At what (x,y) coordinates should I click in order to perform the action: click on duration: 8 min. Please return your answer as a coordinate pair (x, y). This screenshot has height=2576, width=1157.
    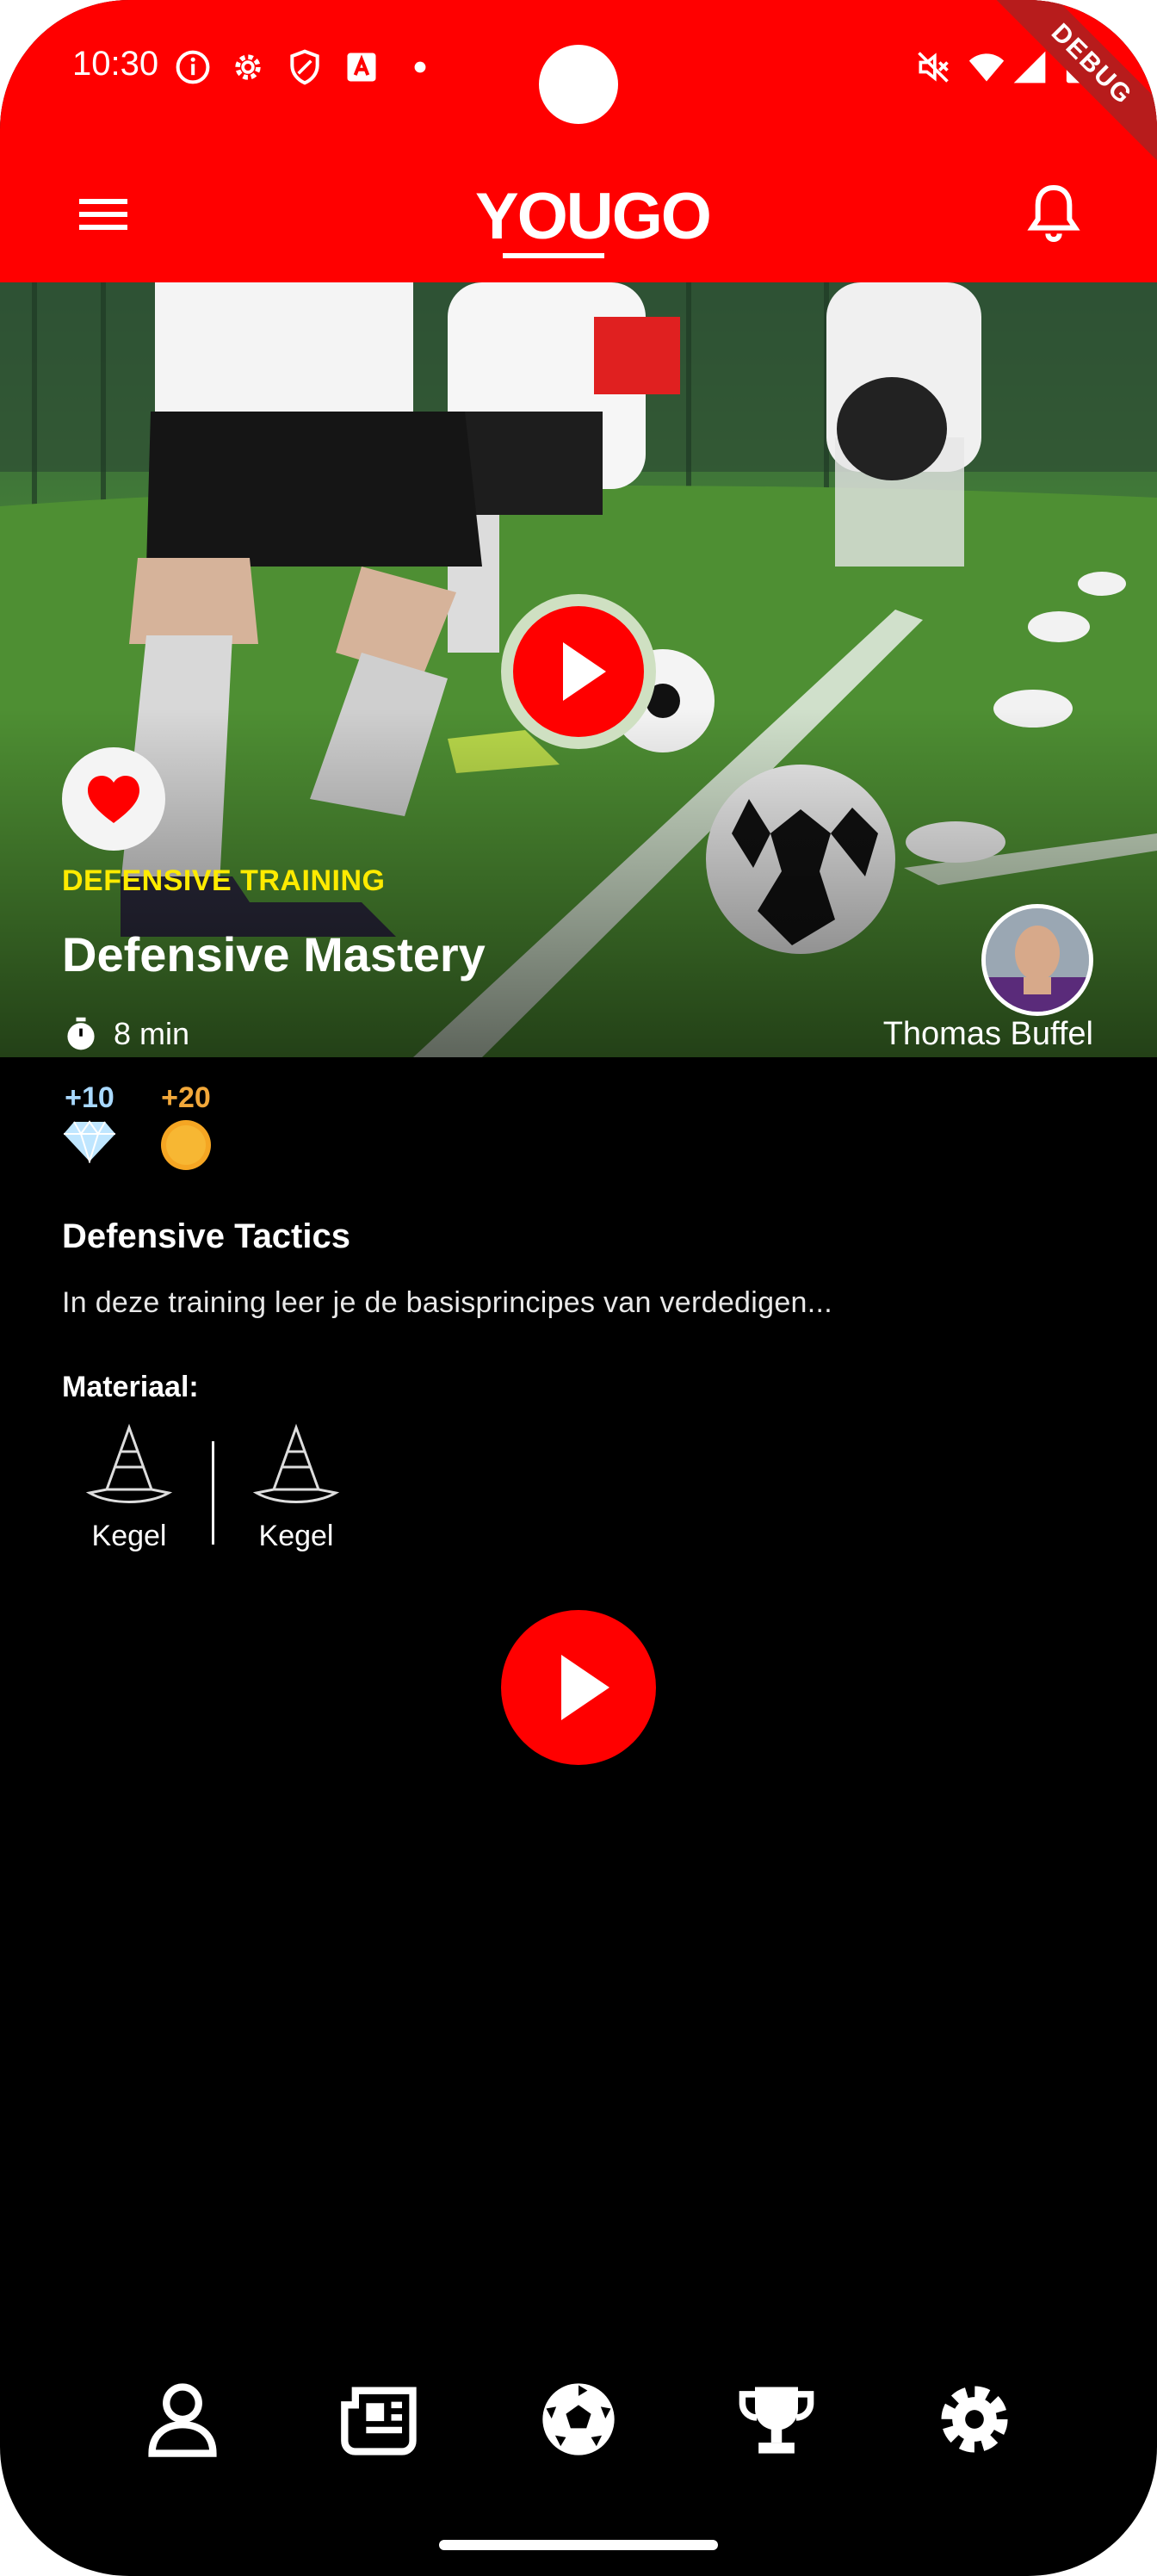
    Looking at the image, I should click on (126, 1034).